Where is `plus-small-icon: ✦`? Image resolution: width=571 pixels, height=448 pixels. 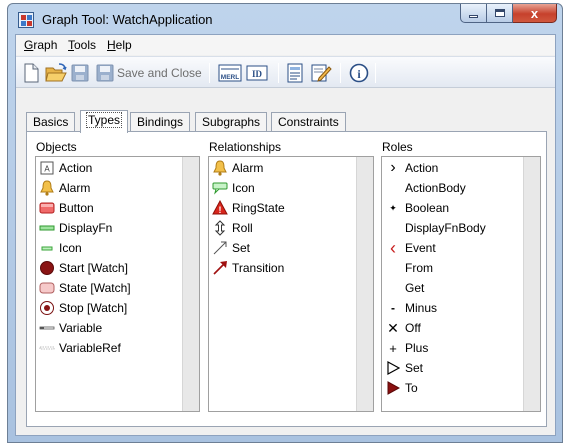 plus-small-icon: ✦ is located at coordinates (393, 207).